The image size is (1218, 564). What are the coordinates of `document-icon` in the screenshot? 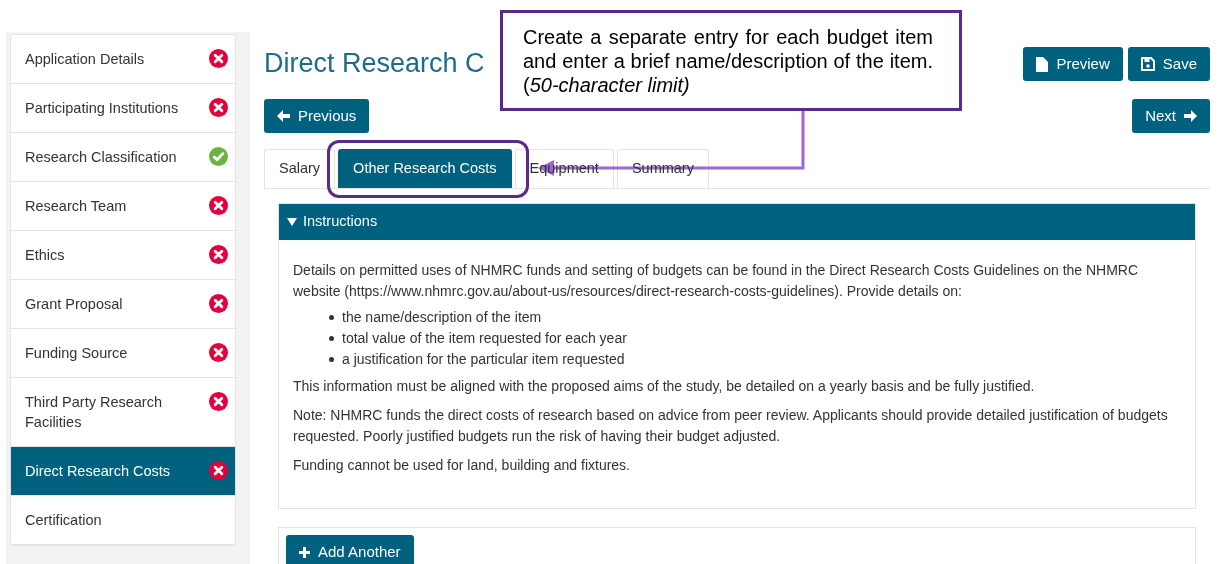 It's located at (1042, 64).